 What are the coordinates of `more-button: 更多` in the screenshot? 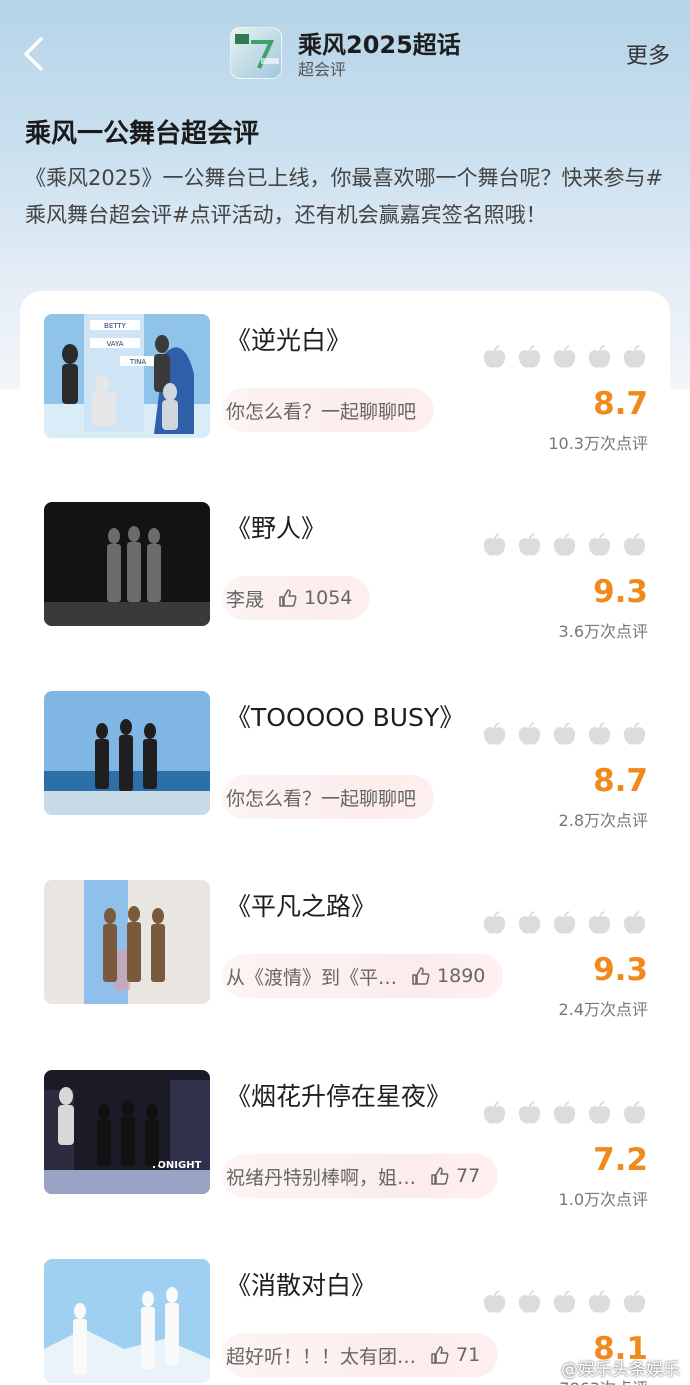 It's located at (648, 54).